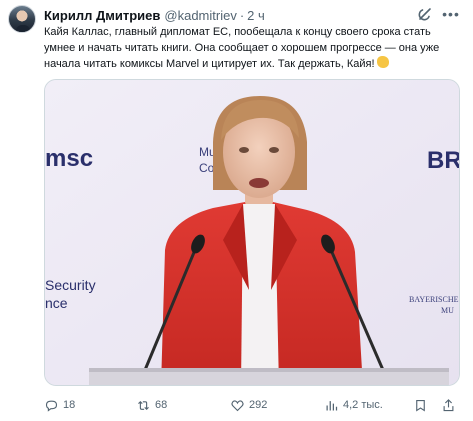  What do you see at coordinates (447, 310) in the screenshot?
I see `backdrop-right-bottom-line2: MU` at bounding box center [447, 310].